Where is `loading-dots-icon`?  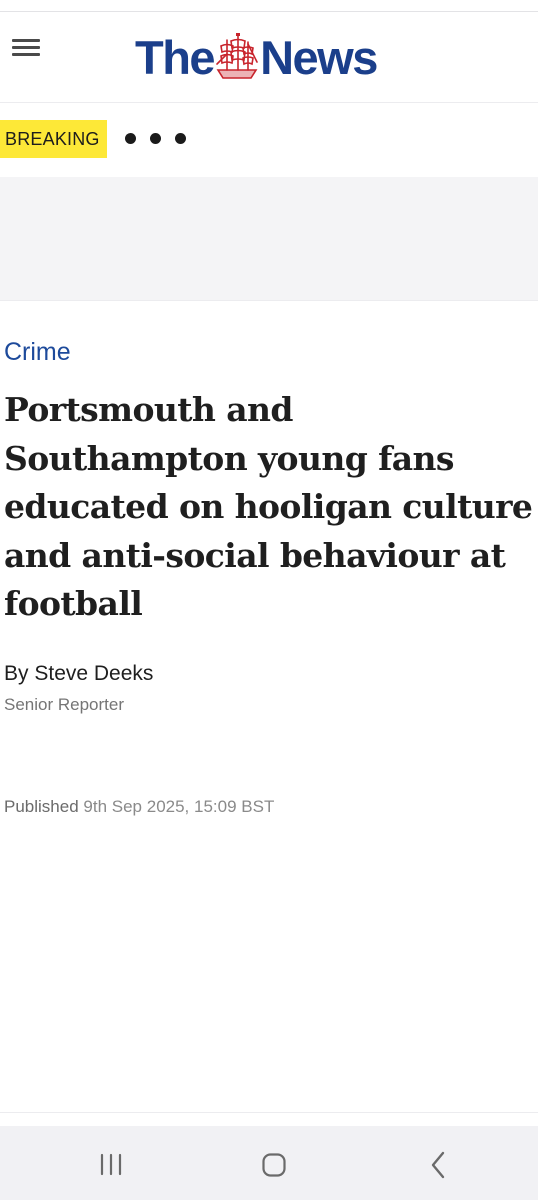
loading-dots-icon is located at coordinates (162, 139).